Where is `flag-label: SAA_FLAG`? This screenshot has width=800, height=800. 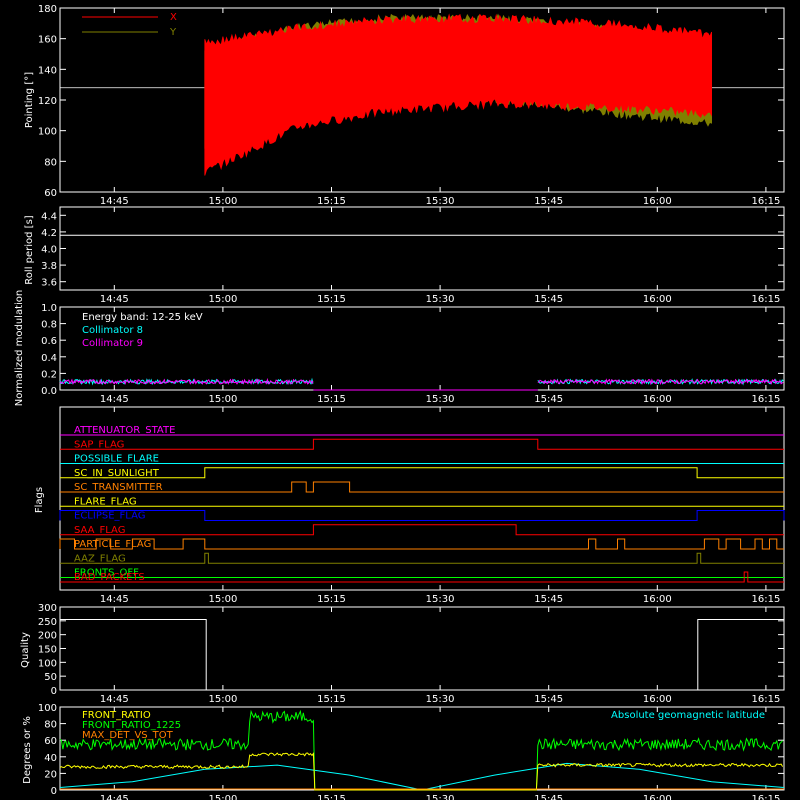
flag-label: SAA_FLAG is located at coordinates (99, 530).